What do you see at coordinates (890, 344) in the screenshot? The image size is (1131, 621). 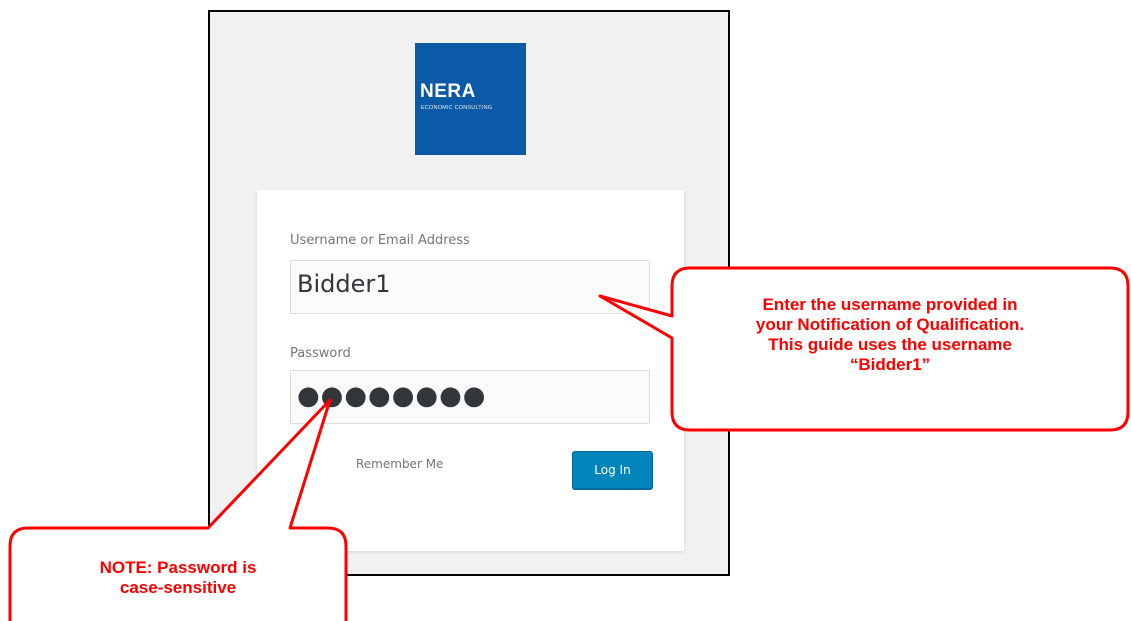 I see `username-callout-line: This guide uses the username` at bounding box center [890, 344].